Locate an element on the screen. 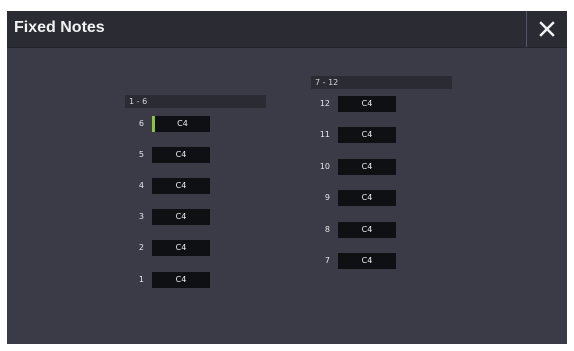 The image size is (574, 351). group-header-1-6: 1 - 6 is located at coordinates (195, 101).